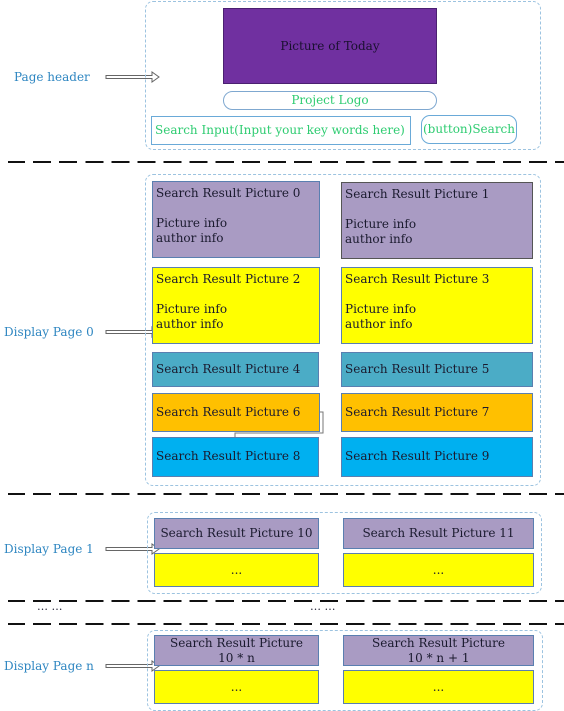 The height and width of the screenshot is (711, 564). I want to click on result-4: Search Result Picture 4, so click(235, 369).